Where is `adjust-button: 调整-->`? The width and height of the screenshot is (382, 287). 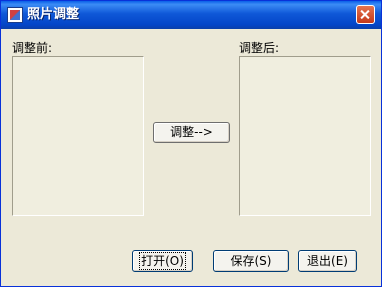
adjust-button: 调整--> is located at coordinates (191, 132).